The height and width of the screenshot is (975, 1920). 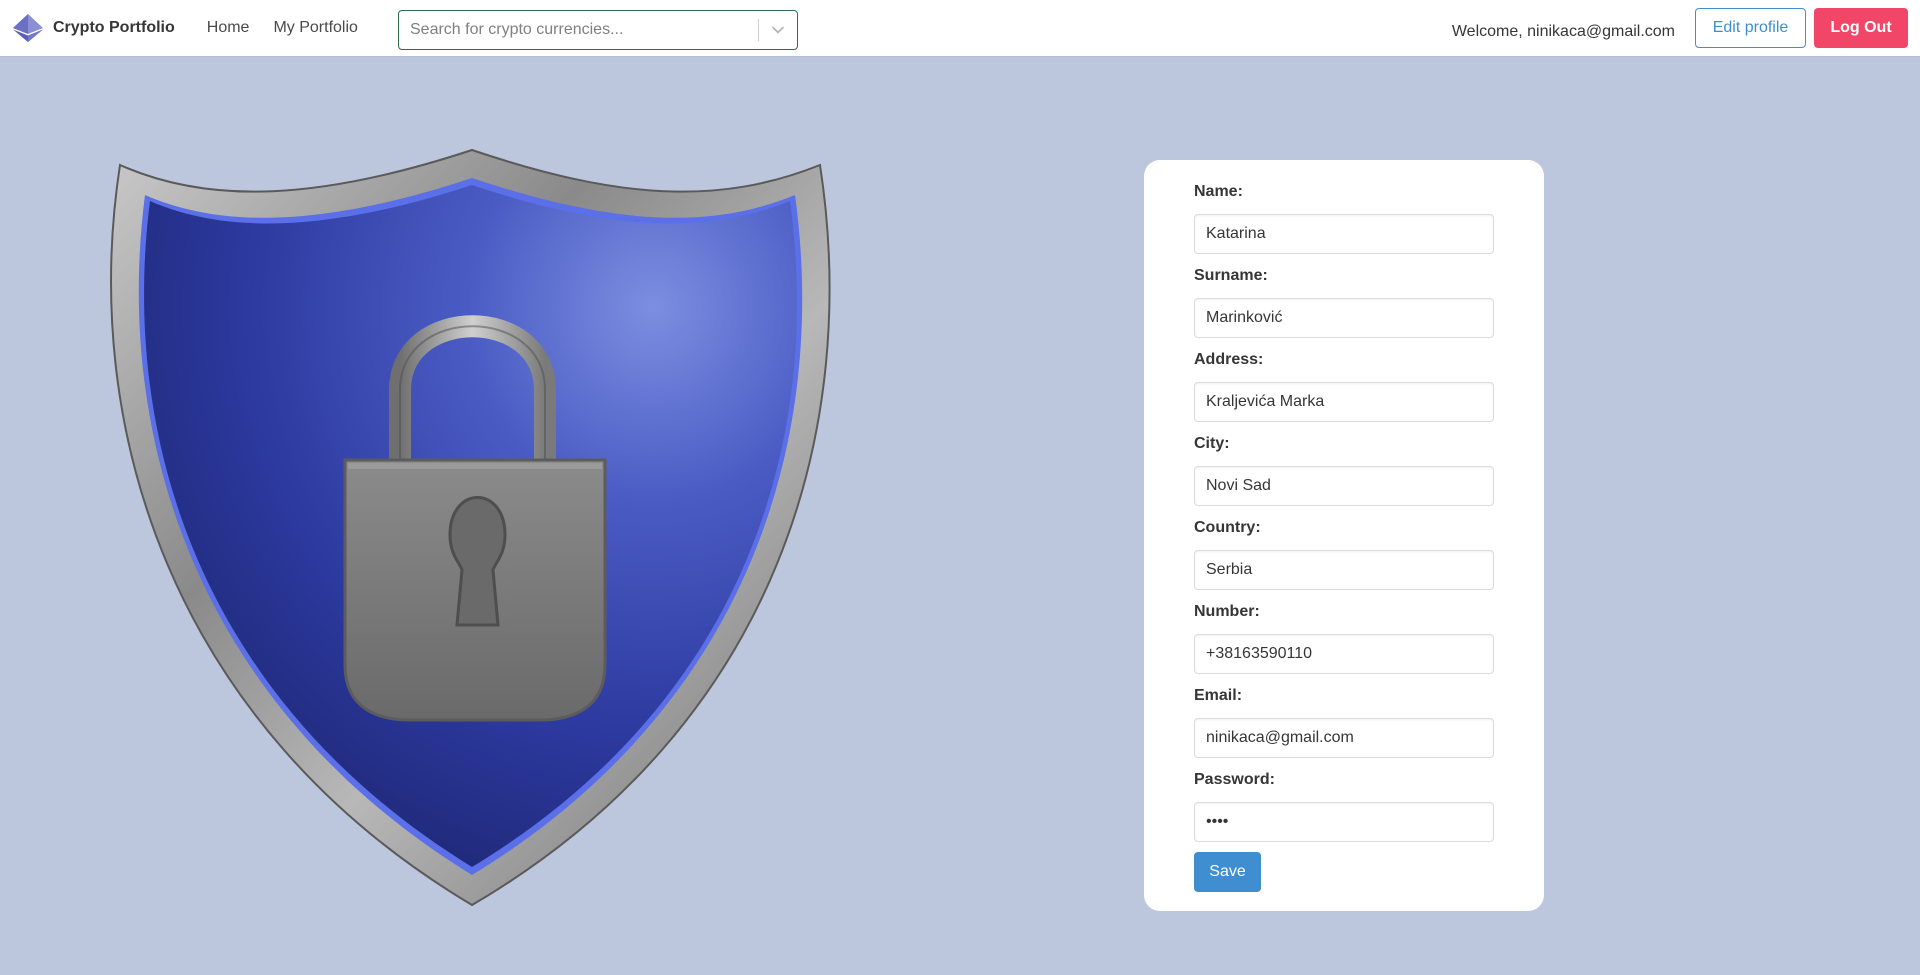 I want to click on city-label: City:, so click(x=1212, y=443).